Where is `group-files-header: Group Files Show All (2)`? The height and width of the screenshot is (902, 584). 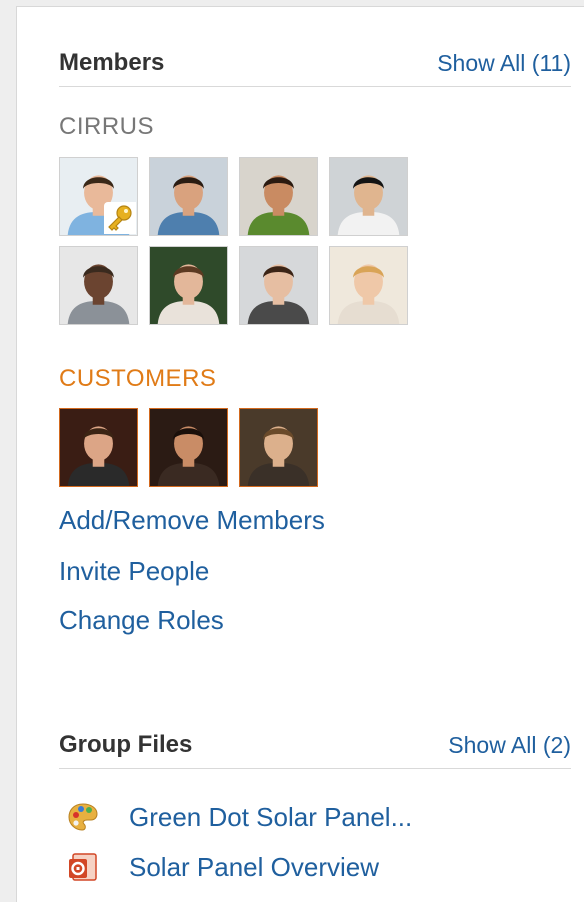
group-files-header: Group Files Show All (2) is located at coordinates (315, 749).